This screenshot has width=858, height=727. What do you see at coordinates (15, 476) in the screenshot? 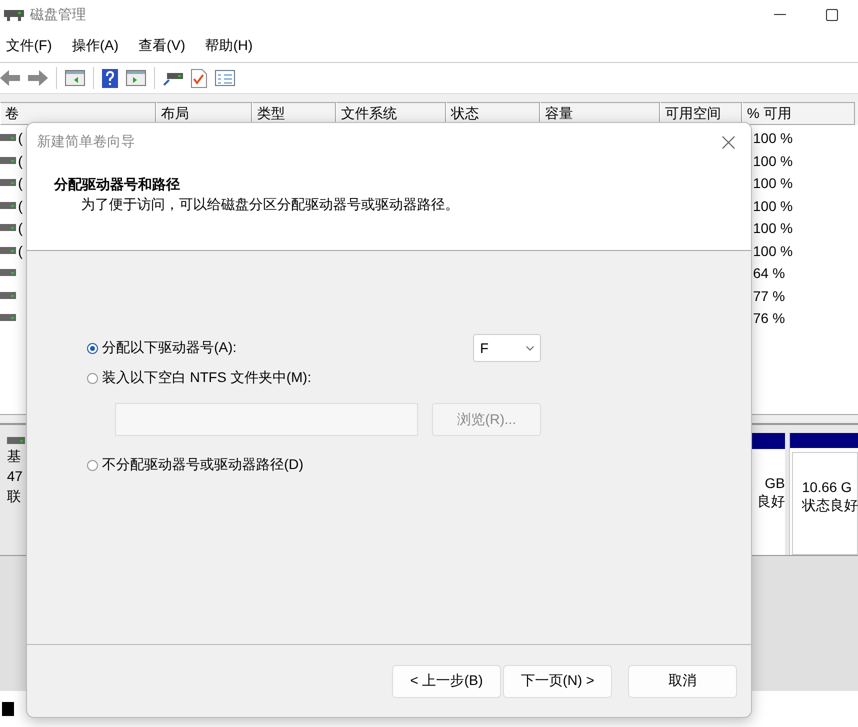
I see `disk-label: 47` at bounding box center [15, 476].